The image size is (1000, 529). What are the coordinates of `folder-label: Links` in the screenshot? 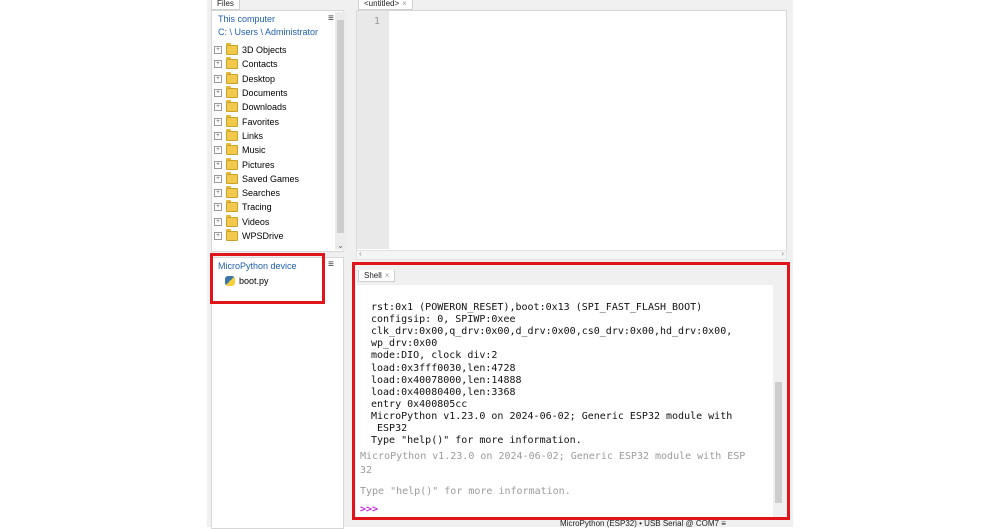 It's located at (253, 135).